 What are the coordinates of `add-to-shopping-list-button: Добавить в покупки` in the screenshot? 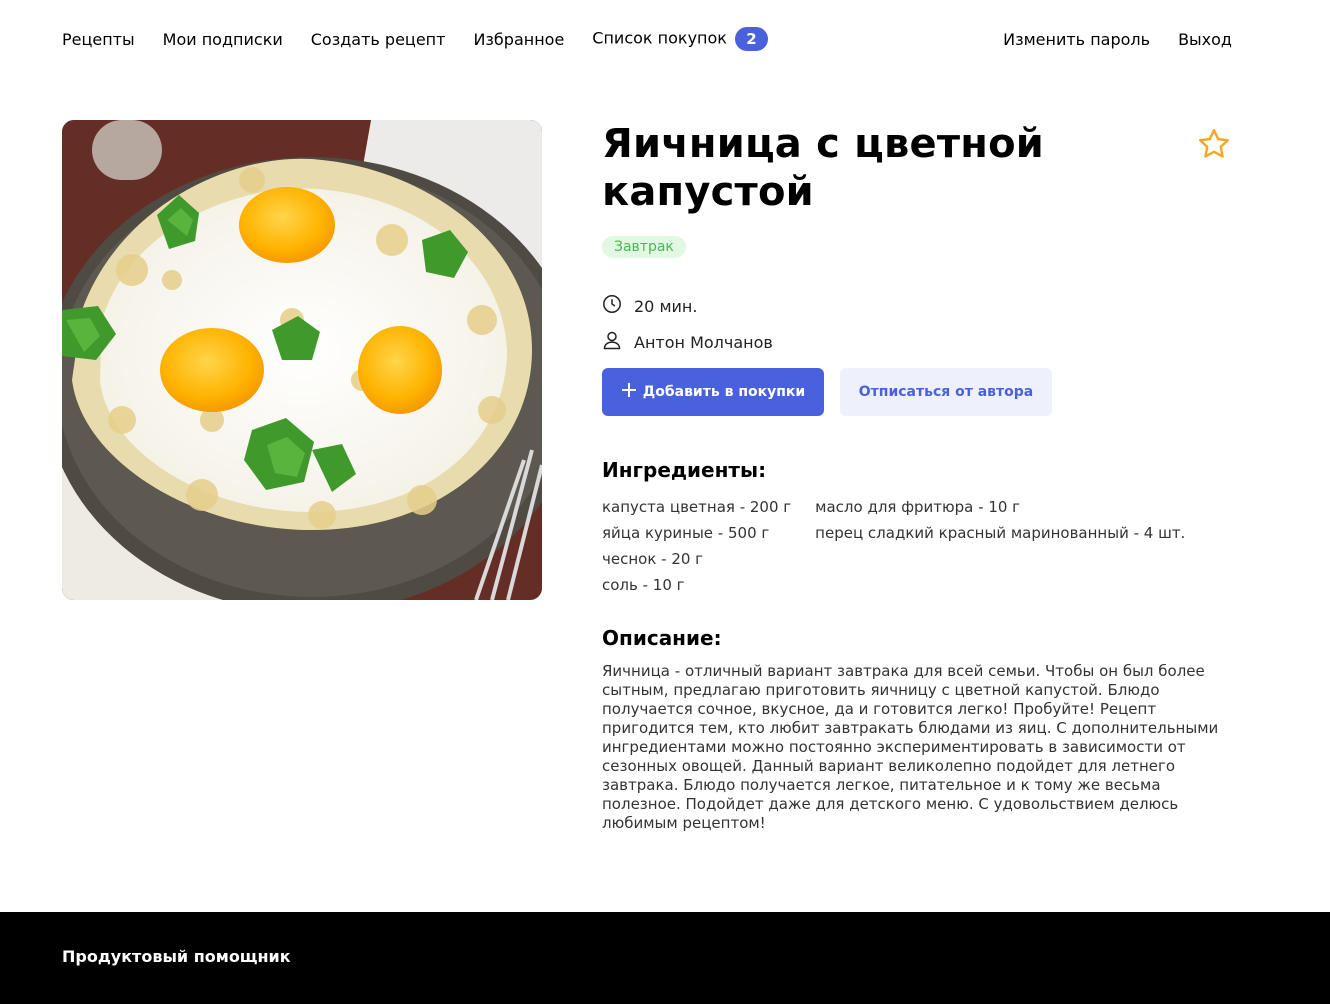 It's located at (713, 392).